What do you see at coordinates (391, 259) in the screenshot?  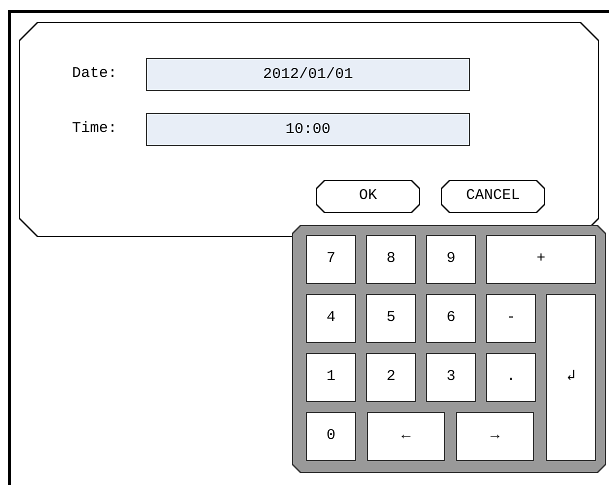 I see `keypad-key: 8` at bounding box center [391, 259].